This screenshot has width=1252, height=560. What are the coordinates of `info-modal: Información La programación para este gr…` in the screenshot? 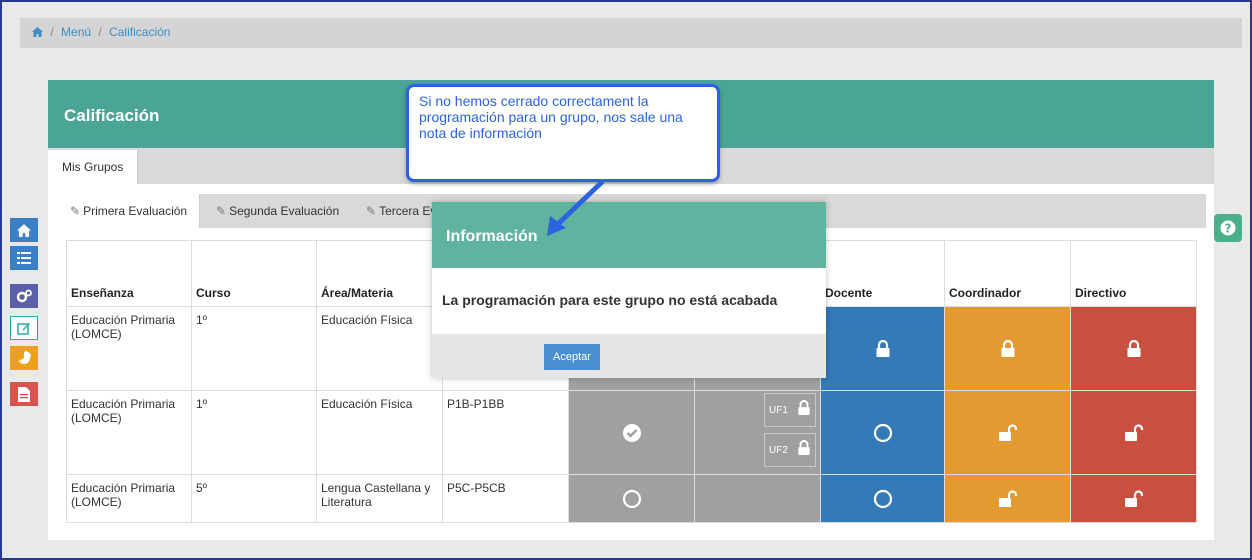 It's located at (629, 290).